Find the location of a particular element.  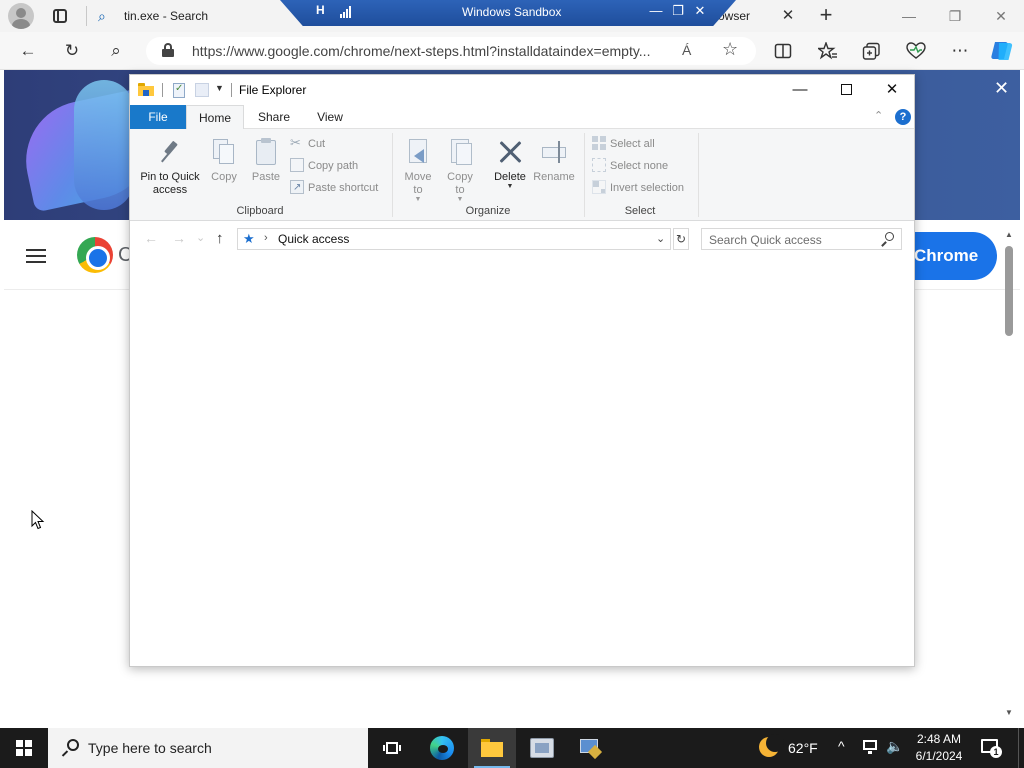

scroll-down-arrow-icon: ▼ is located at coordinates (1009, 712).